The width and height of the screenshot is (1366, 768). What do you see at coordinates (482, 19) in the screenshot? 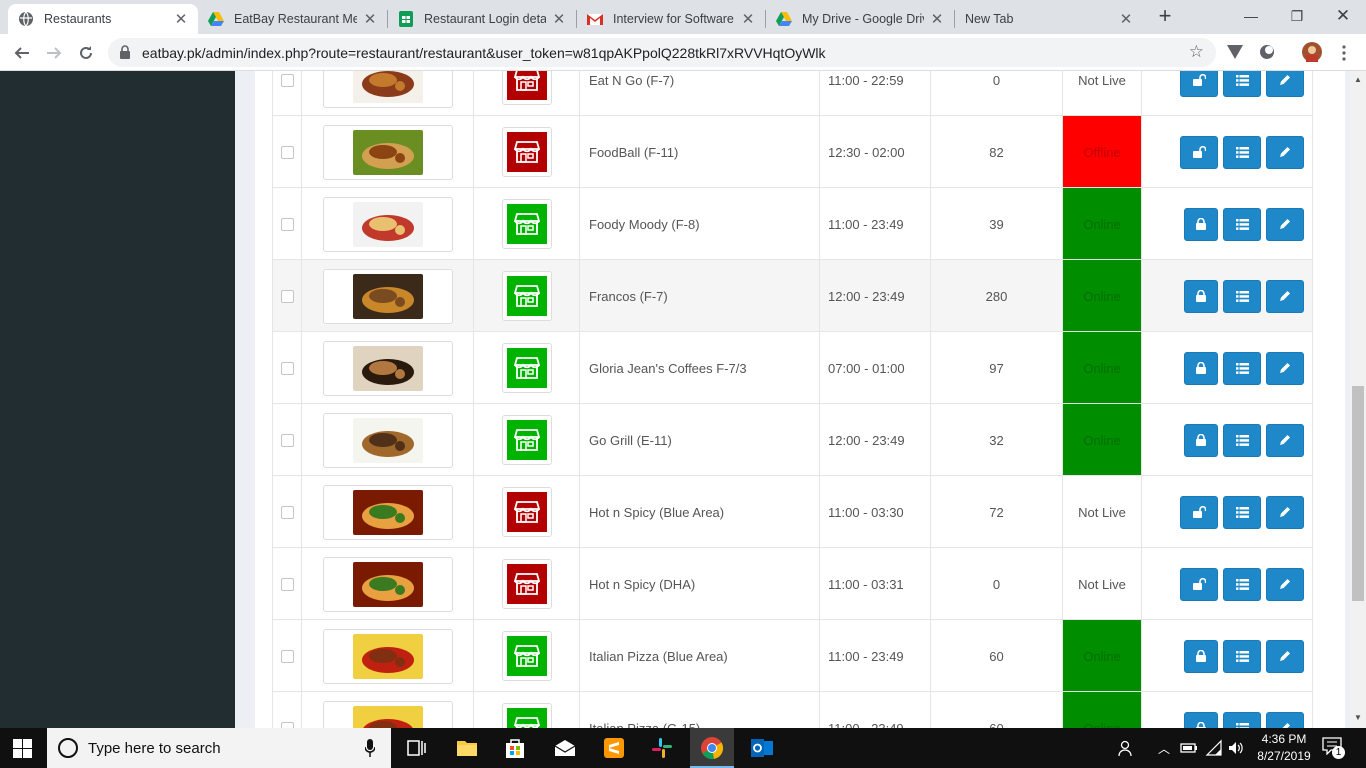
I see `tab-restaurant-login: Restaurant Login details ✕` at bounding box center [482, 19].